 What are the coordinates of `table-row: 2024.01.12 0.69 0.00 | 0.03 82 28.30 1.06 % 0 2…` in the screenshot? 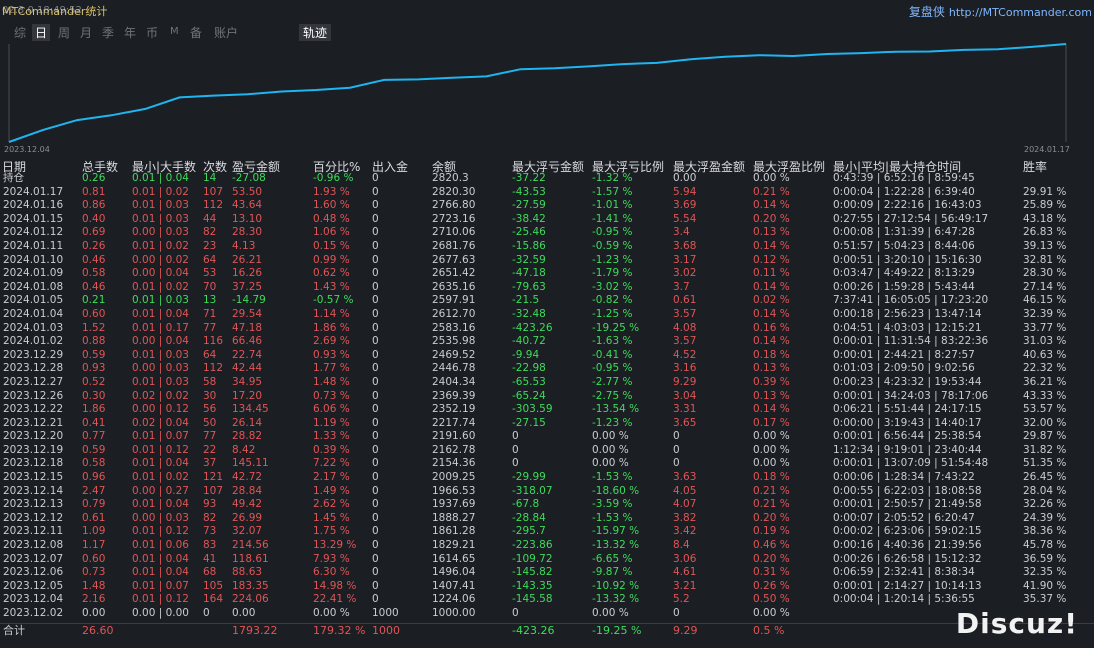 It's located at (547, 233).